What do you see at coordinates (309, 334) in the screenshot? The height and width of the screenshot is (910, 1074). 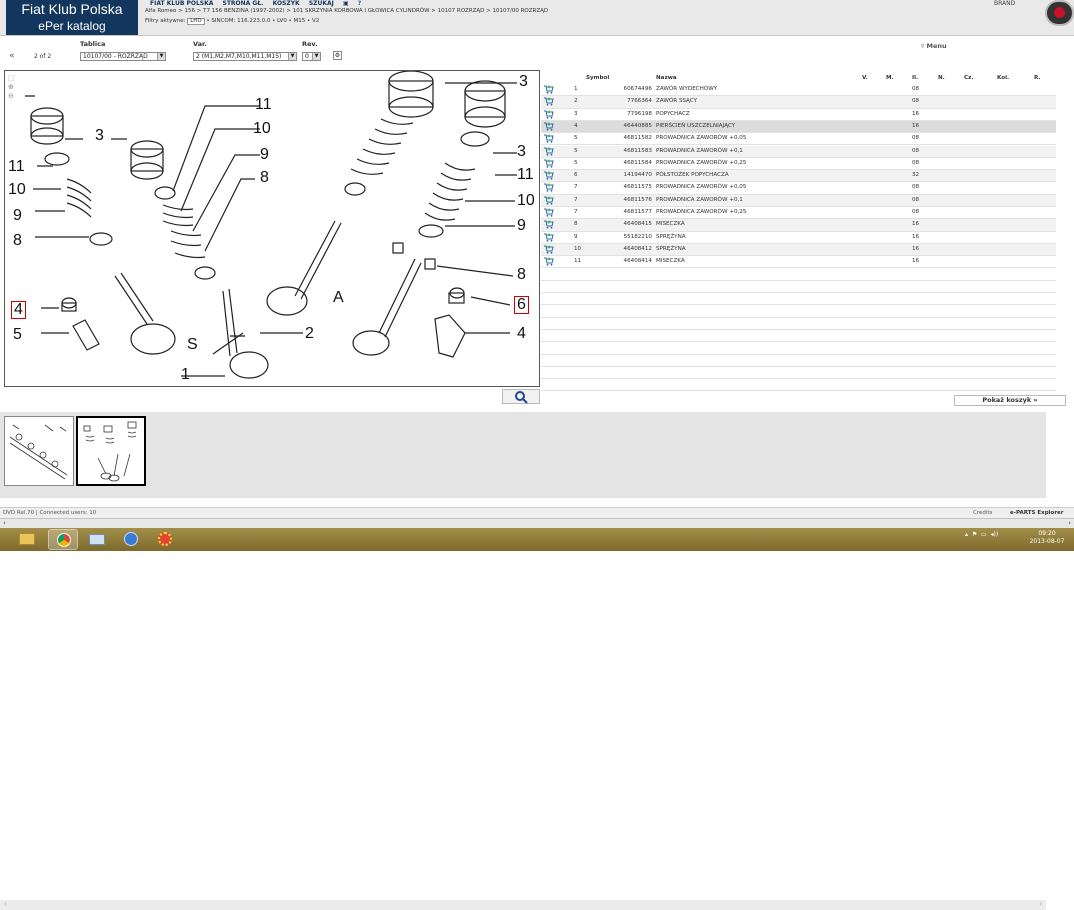 I see `callout-label: 2` at bounding box center [309, 334].